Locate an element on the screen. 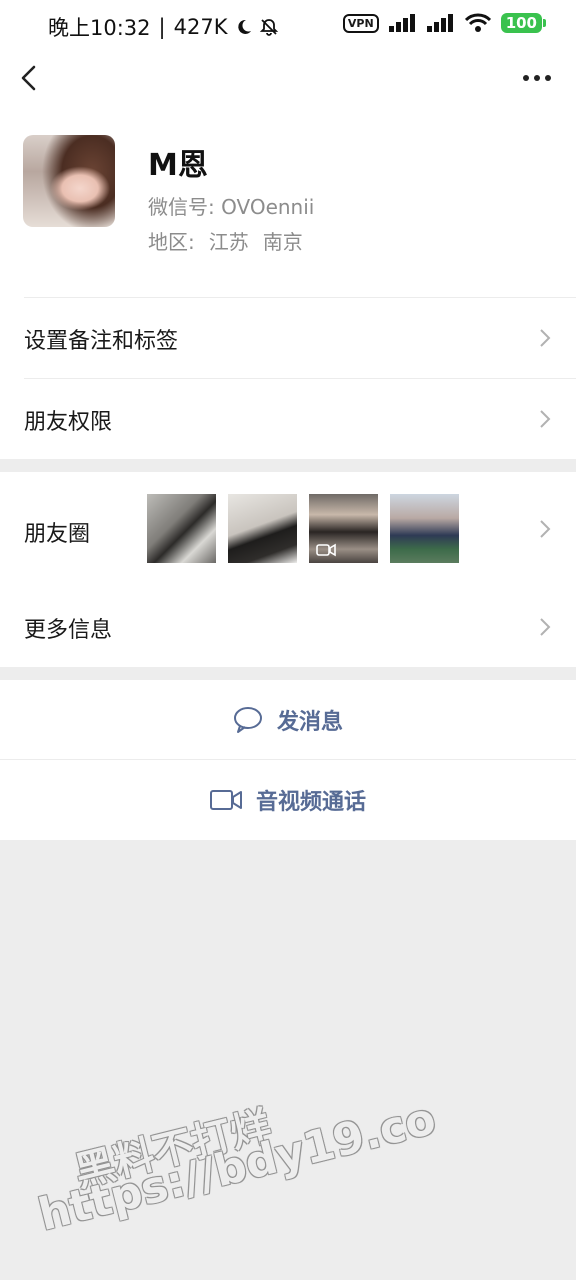 The image size is (576, 1280). chat-bubble-icon is located at coordinates (247, 720).